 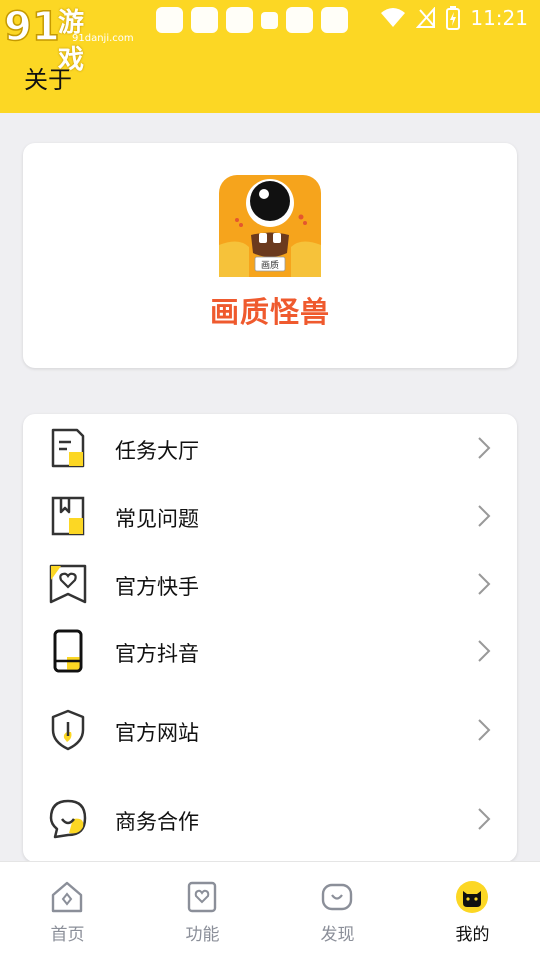 I want to click on watermark-logo-icon: 91, so click(x=31, y=27).